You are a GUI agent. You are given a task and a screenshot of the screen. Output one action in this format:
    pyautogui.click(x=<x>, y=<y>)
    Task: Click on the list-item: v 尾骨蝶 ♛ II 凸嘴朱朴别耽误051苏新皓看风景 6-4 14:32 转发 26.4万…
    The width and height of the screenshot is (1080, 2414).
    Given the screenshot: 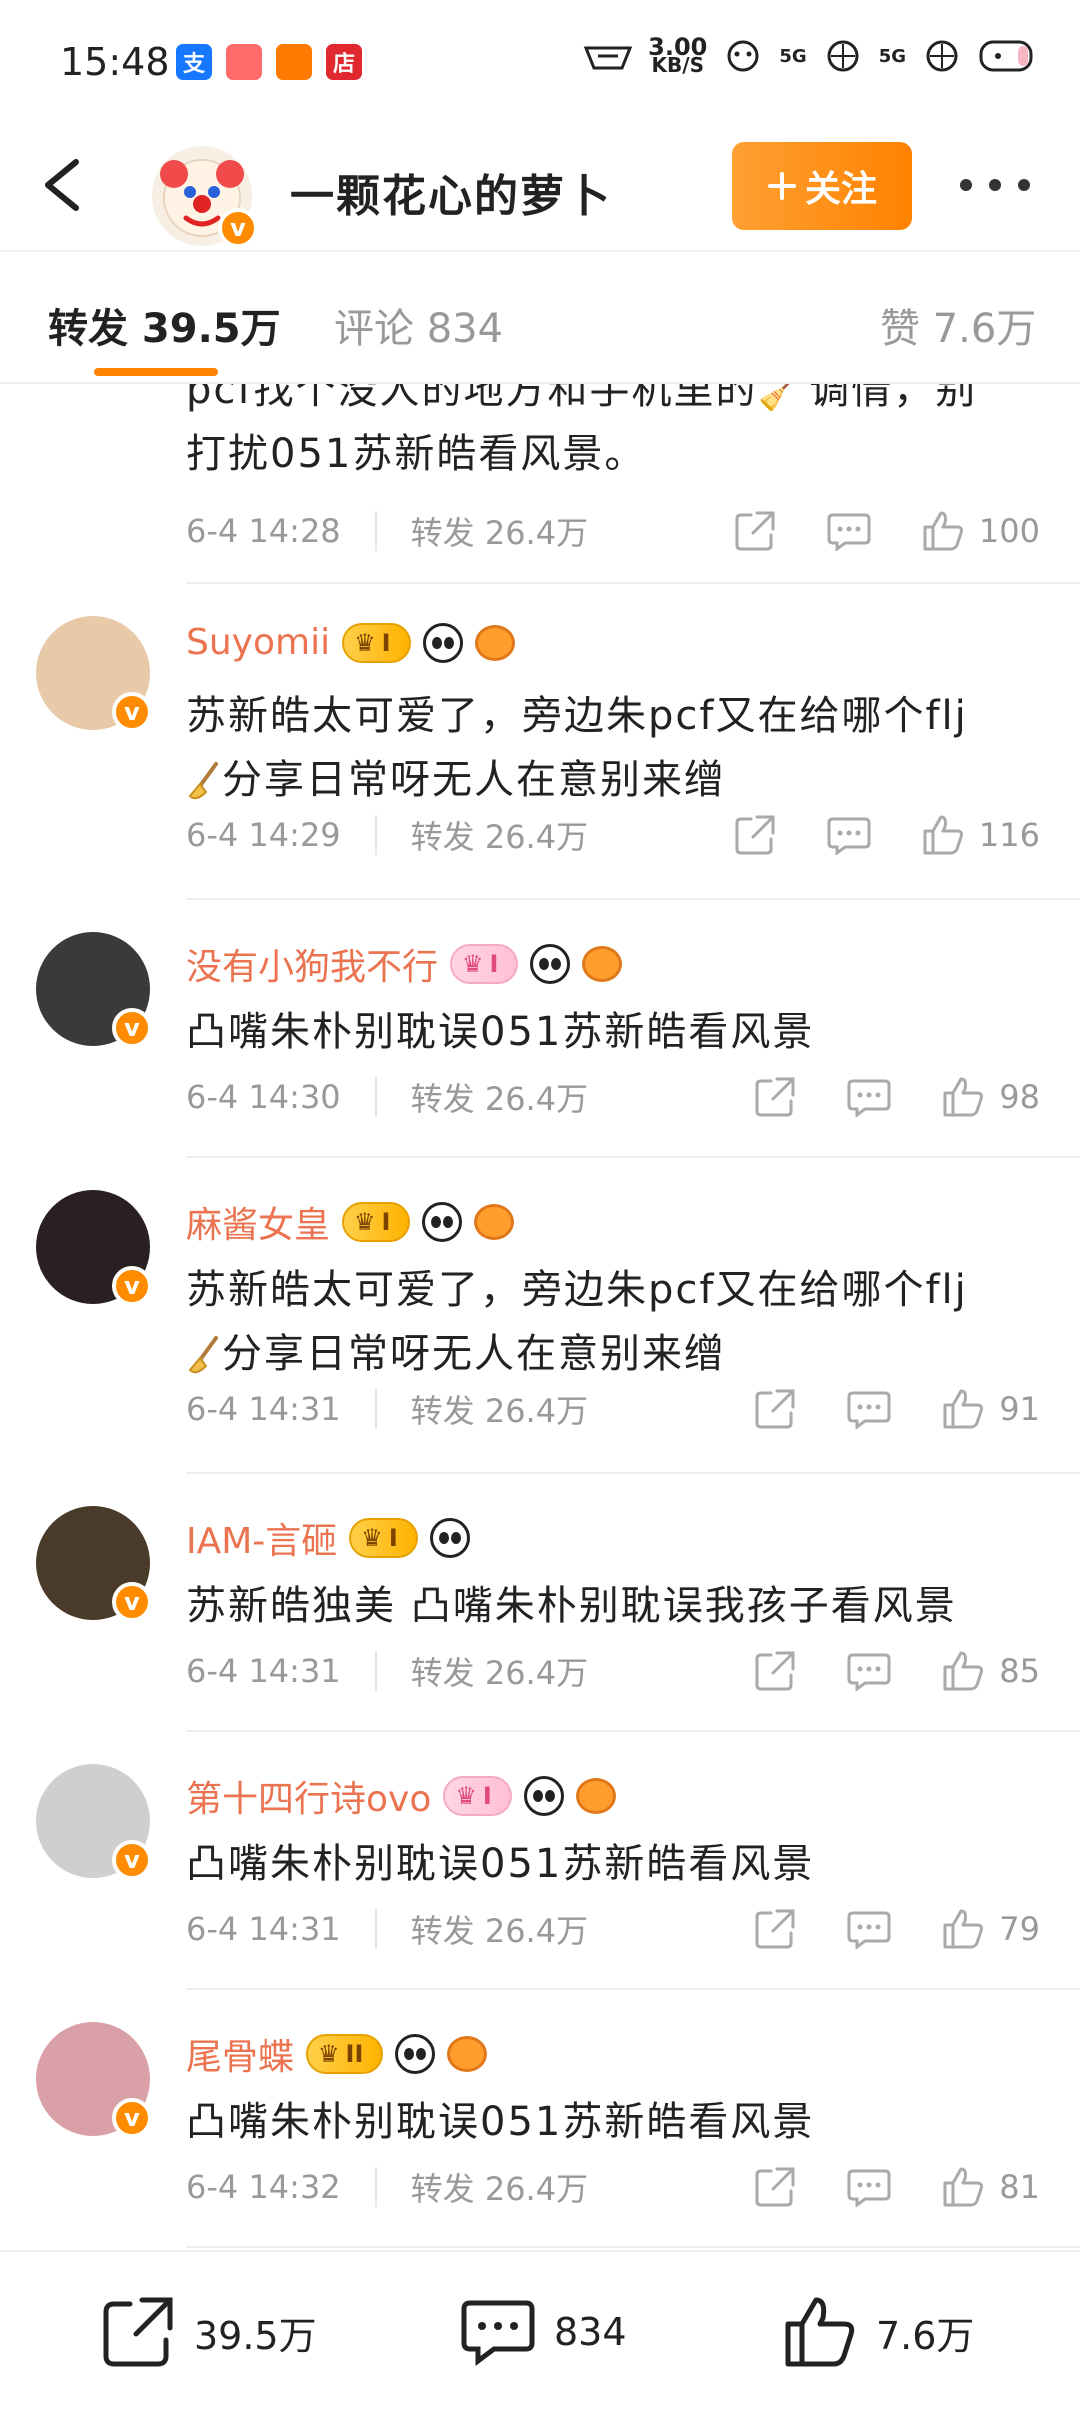 What is the action you would take?
    pyautogui.click(x=540, y=2119)
    